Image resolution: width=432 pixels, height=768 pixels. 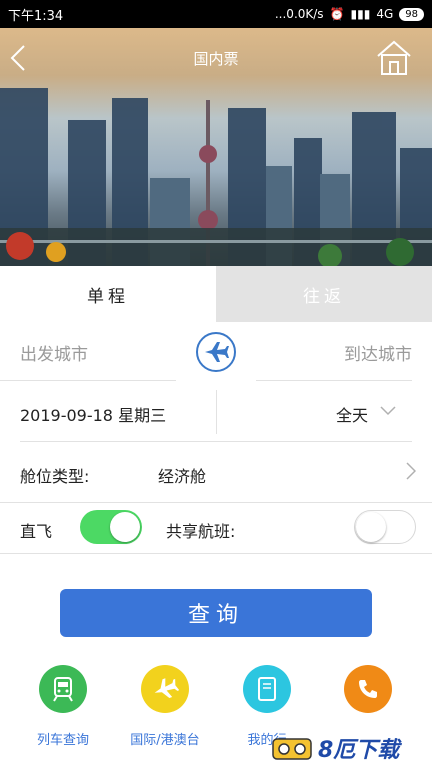 What do you see at coordinates (352, 414) in the screenshot?
I see `time-range-select: 全天` at bounding box center [352, 414].